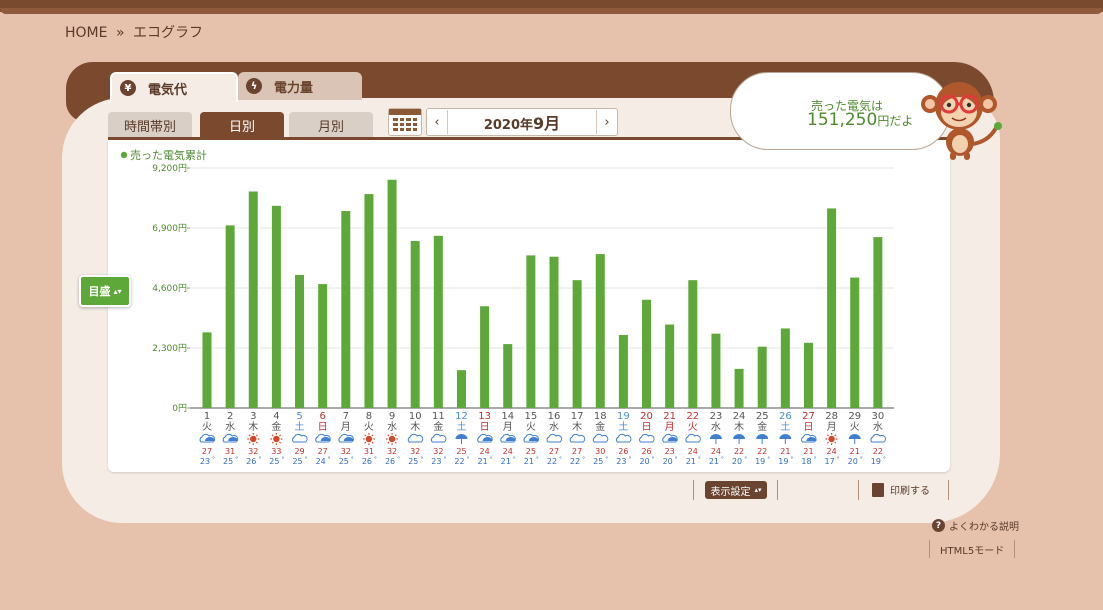 Image resolution: width=1103 pixels, height=610 pixels. Describe the element at coordinates (737, 461) in the screenshot. I see `low-temp-label: 20` at that location.